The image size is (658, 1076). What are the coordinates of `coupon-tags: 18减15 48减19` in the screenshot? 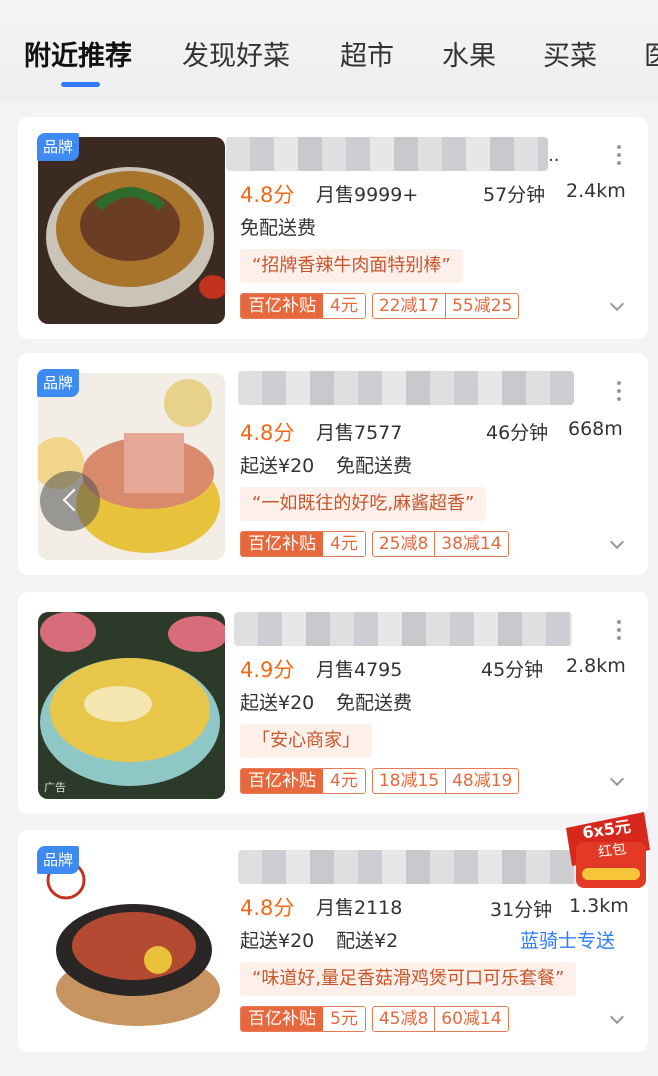 It's located at (445, 781).